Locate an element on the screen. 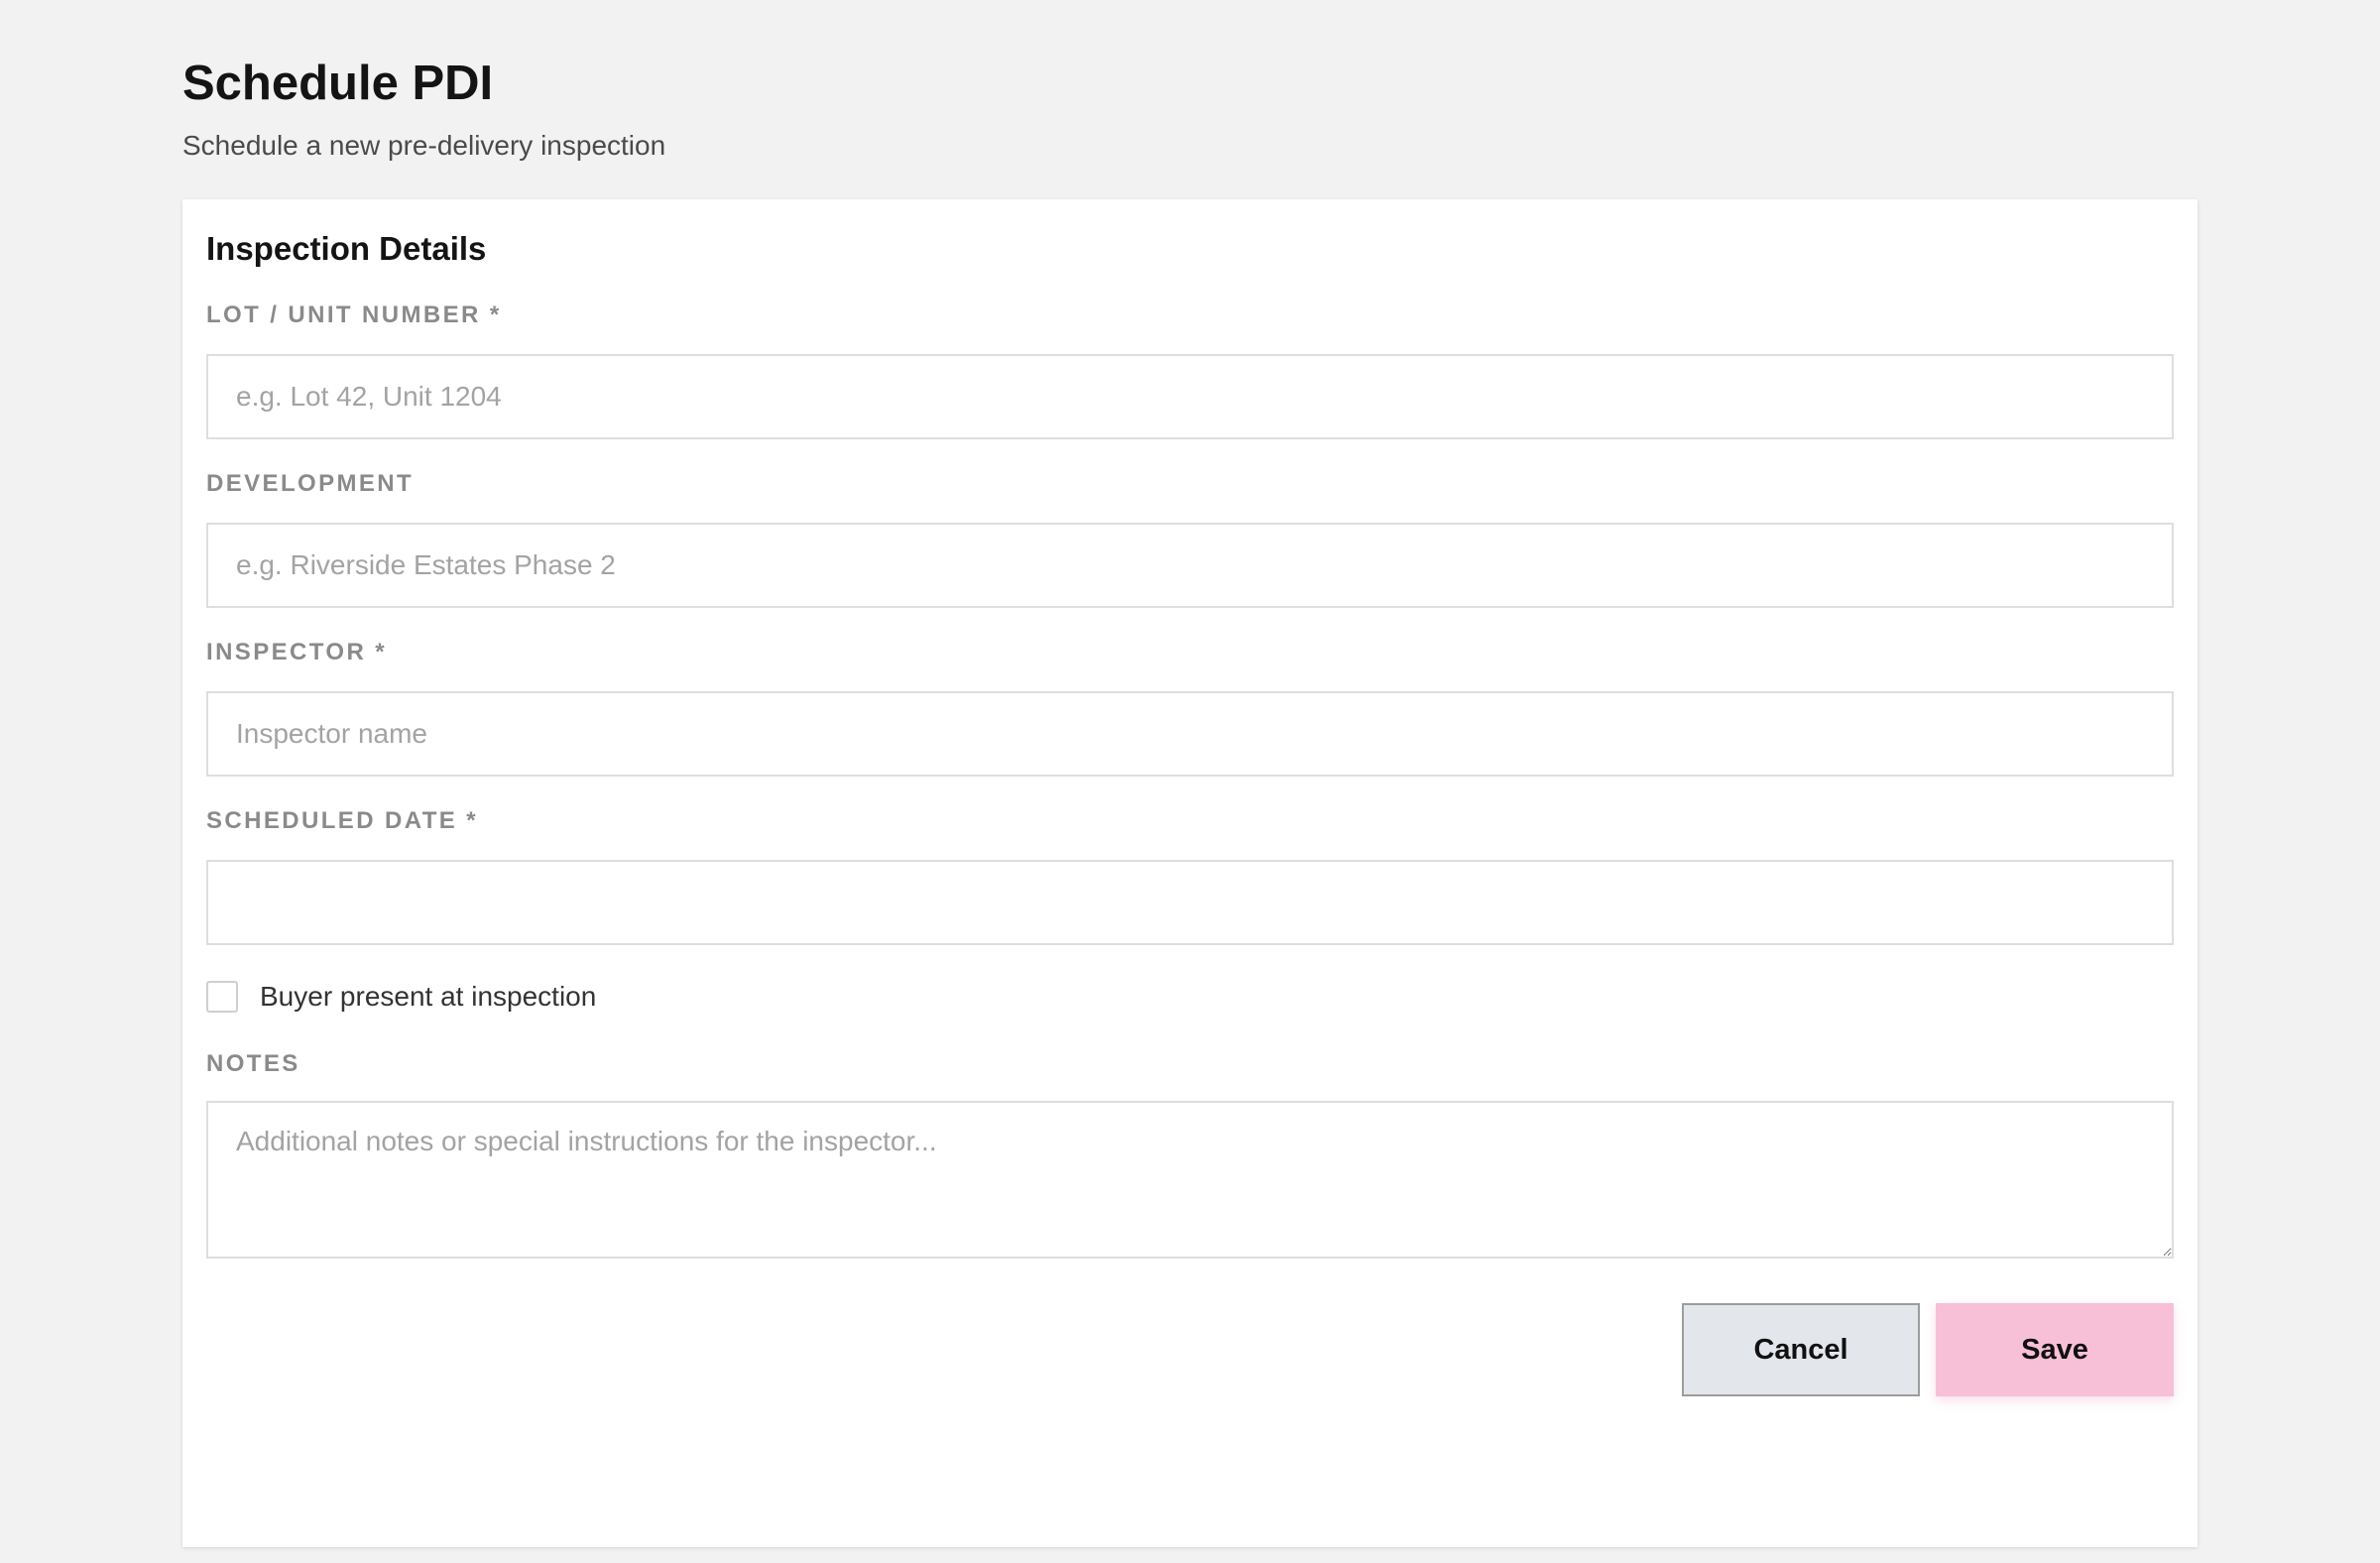 The height and width of the screenshot is (1563, 2380). cancel-button: Cancel is located at coordinates (1801, 1349).